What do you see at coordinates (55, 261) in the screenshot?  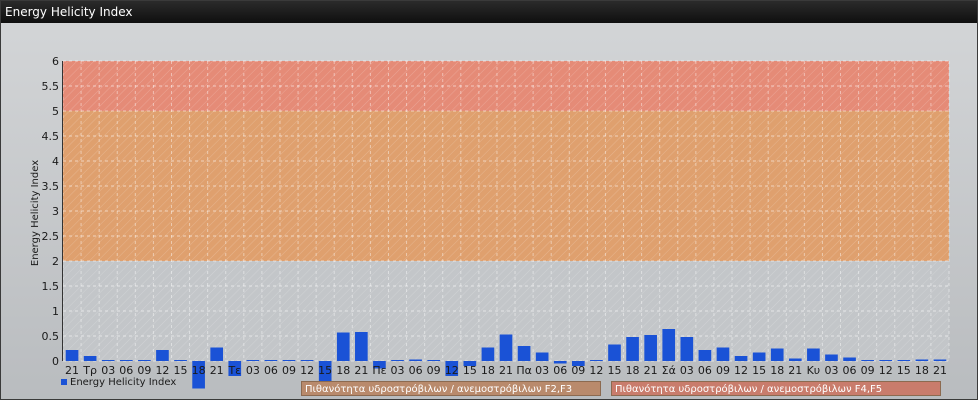 I see `y-tick-label: 2` at bounding box center [55, 261].